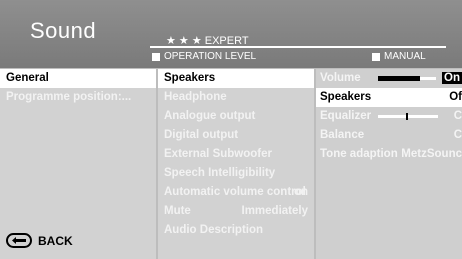 This screenshot has height=259, width=462. What do you see at coordinates (19, 240) in the screenshot?
I see `back-arrow-icon` at bounding box center [19, 240].